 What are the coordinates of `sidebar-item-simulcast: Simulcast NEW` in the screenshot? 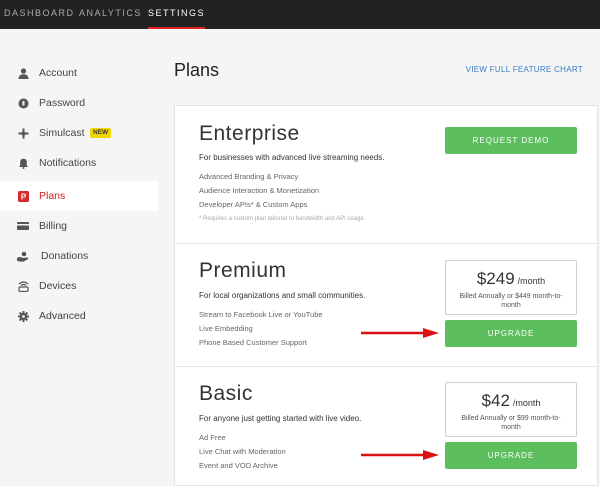 It's located at (79, 133).